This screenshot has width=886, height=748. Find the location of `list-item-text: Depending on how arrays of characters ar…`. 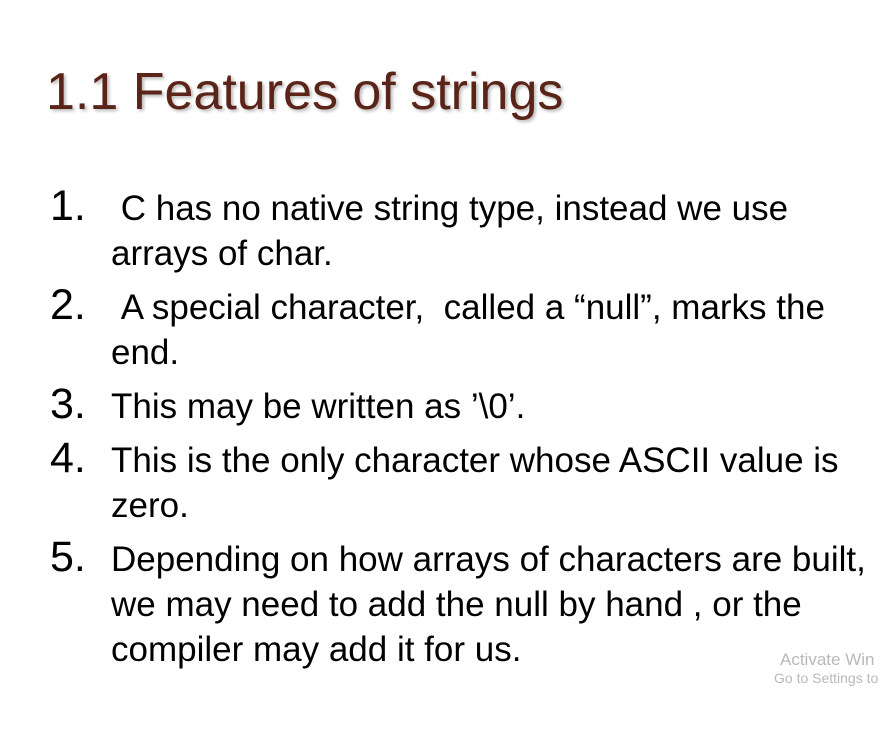

list-item-text: Depending on how arrays of characters ar… is located at coordinates (488, 604).